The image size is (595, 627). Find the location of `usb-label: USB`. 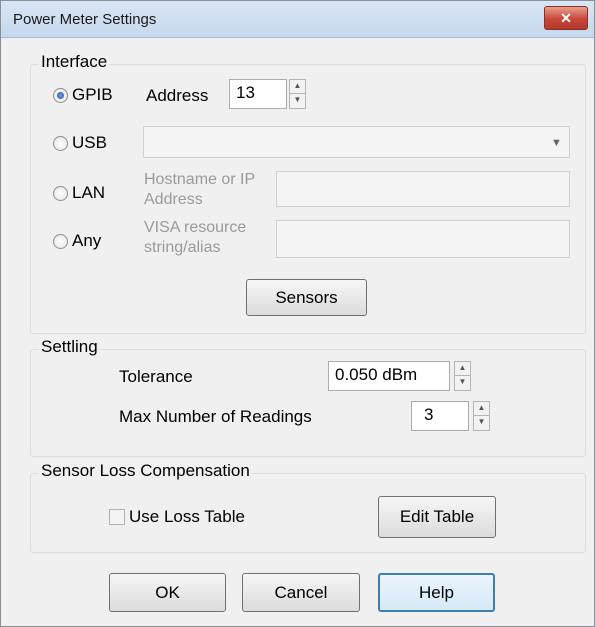

usb-label: USB is located at coordinates (89, 142).